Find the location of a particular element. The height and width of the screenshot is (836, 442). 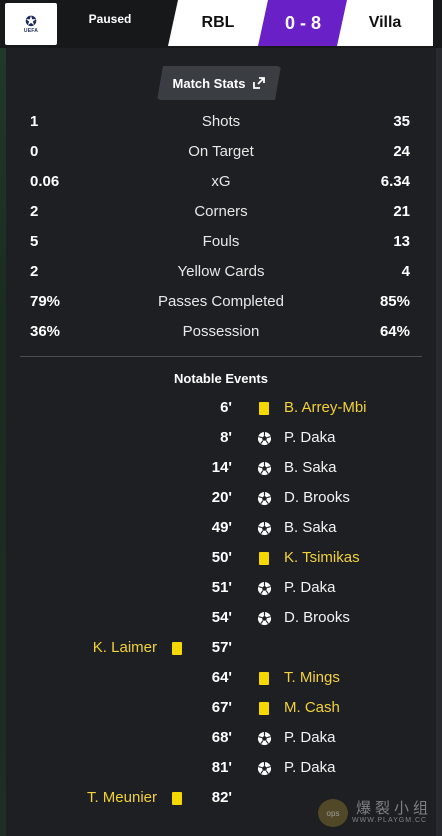

event-minute: 51' is located at coordinates (221, 587).